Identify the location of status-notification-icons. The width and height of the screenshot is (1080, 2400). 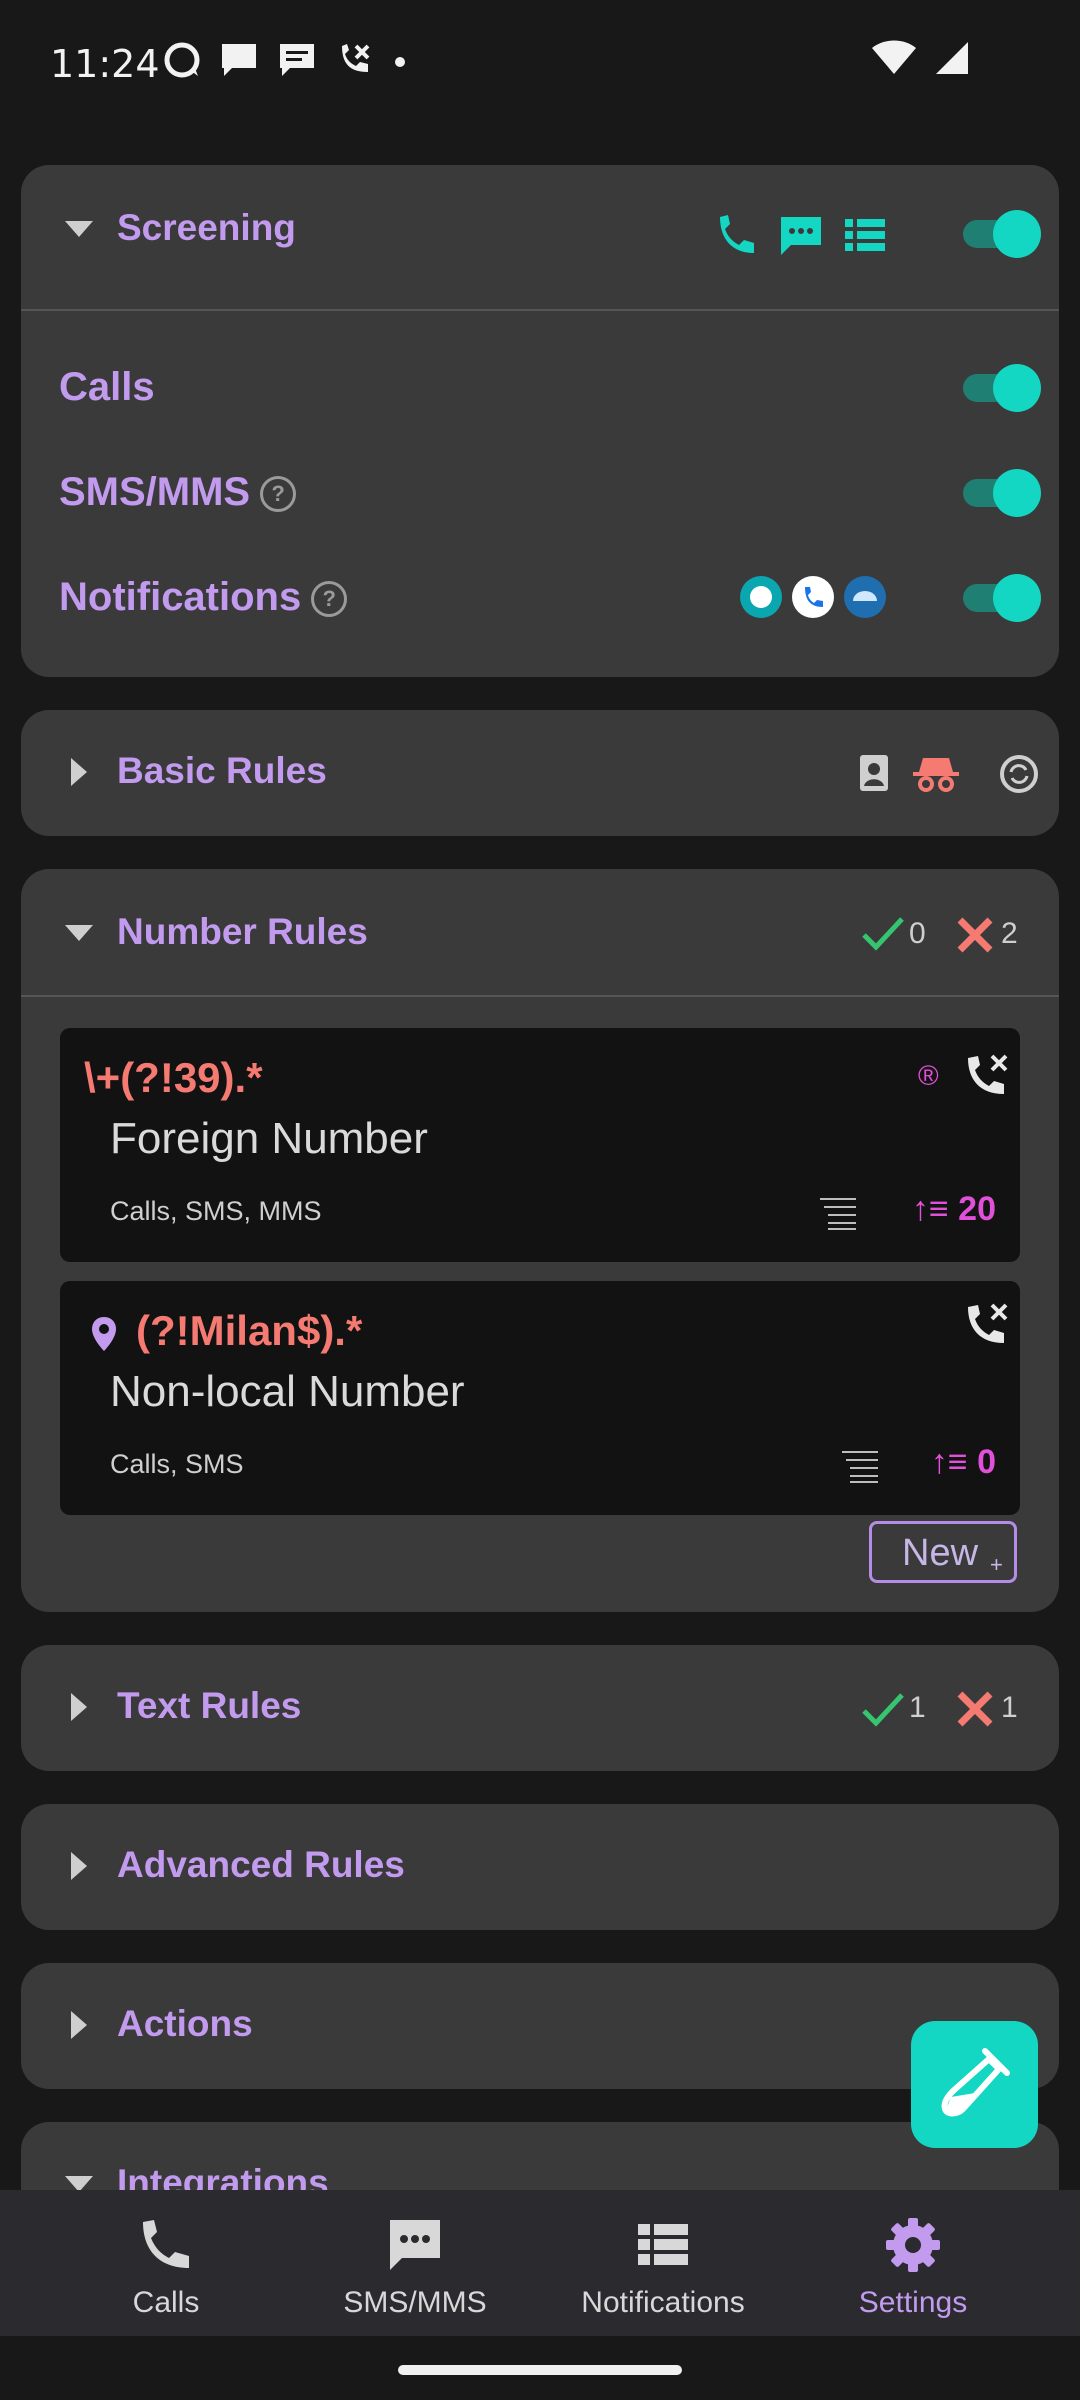
(286, 60).